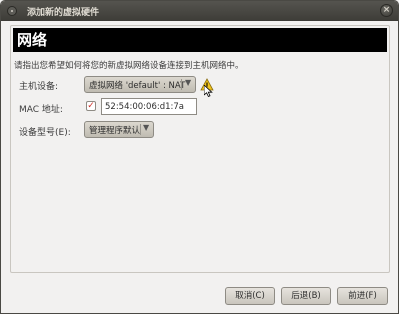 The width and height of the screenshot is (399, 314). What do you see at coordinates (41, 110) in the screenshot?
I see `mac-address-label: MAC 地址:` at bounding box center [41, 110].